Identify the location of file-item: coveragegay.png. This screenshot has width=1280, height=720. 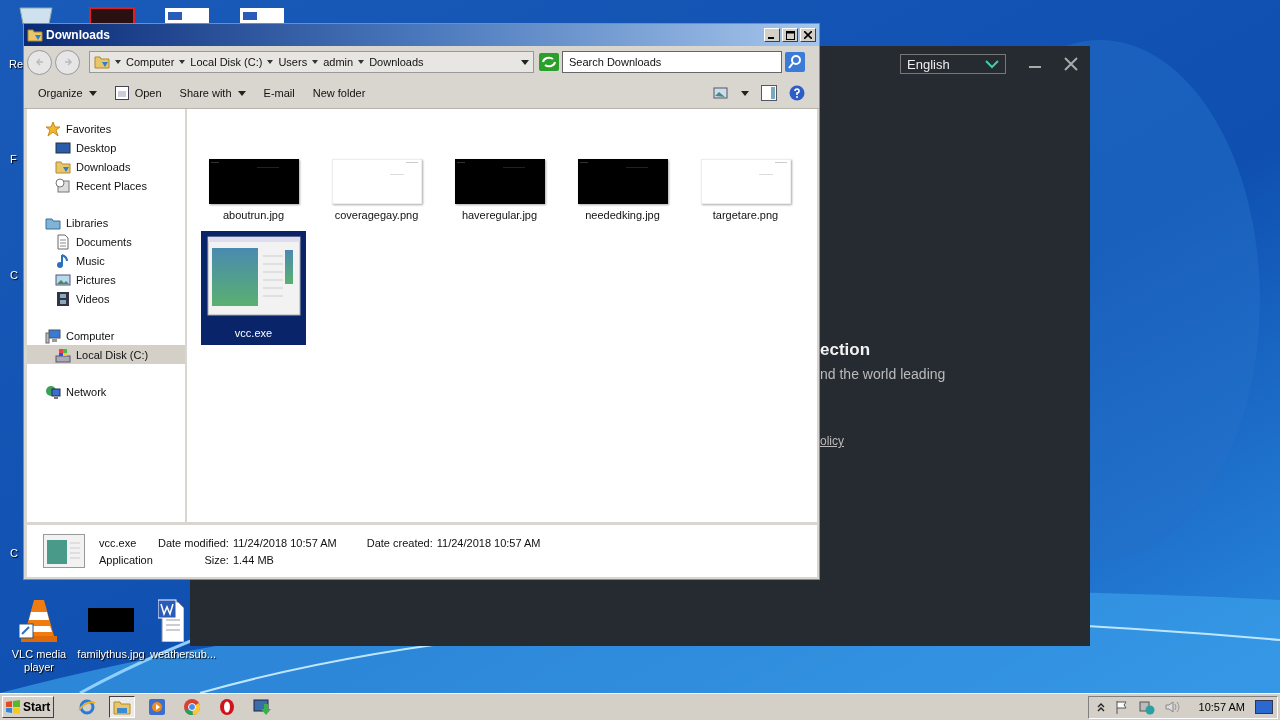
(376, 170).